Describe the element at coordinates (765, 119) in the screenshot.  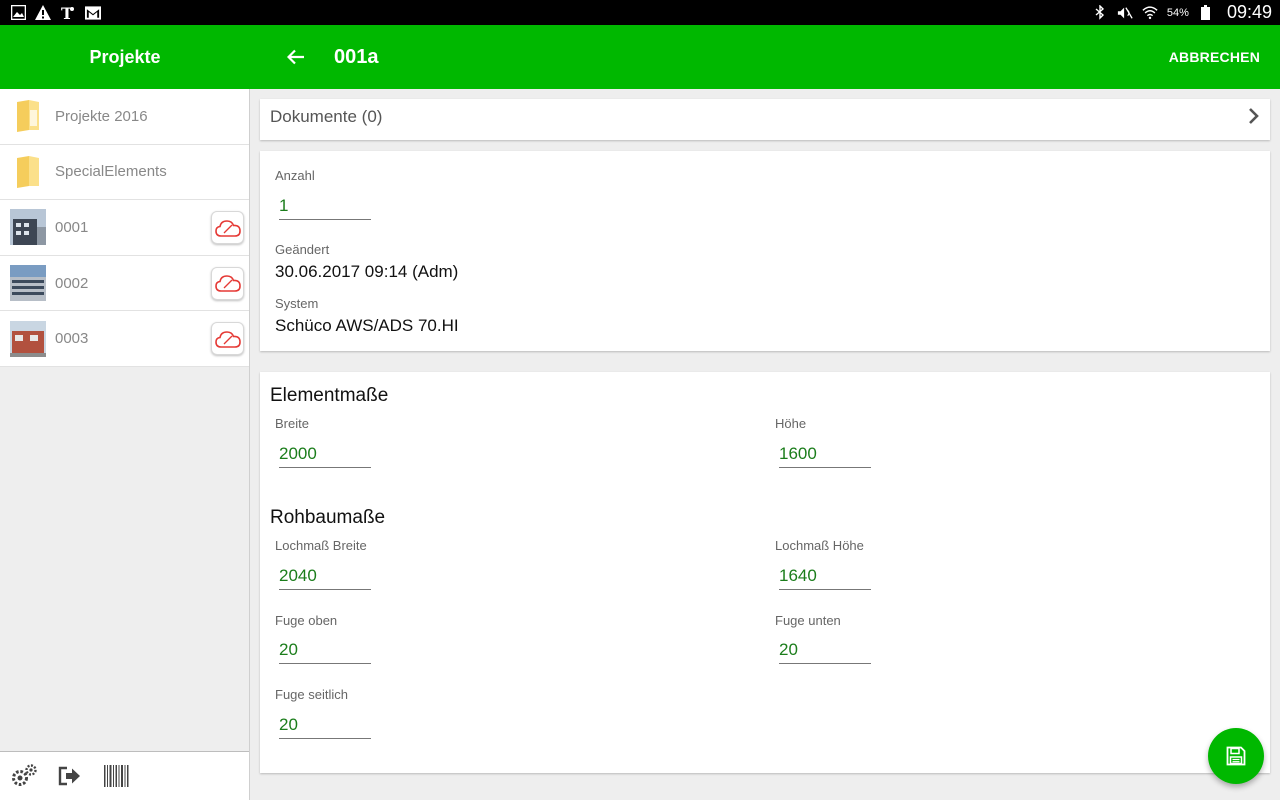
I see `documents-row: Dokumente (0)` at that location.